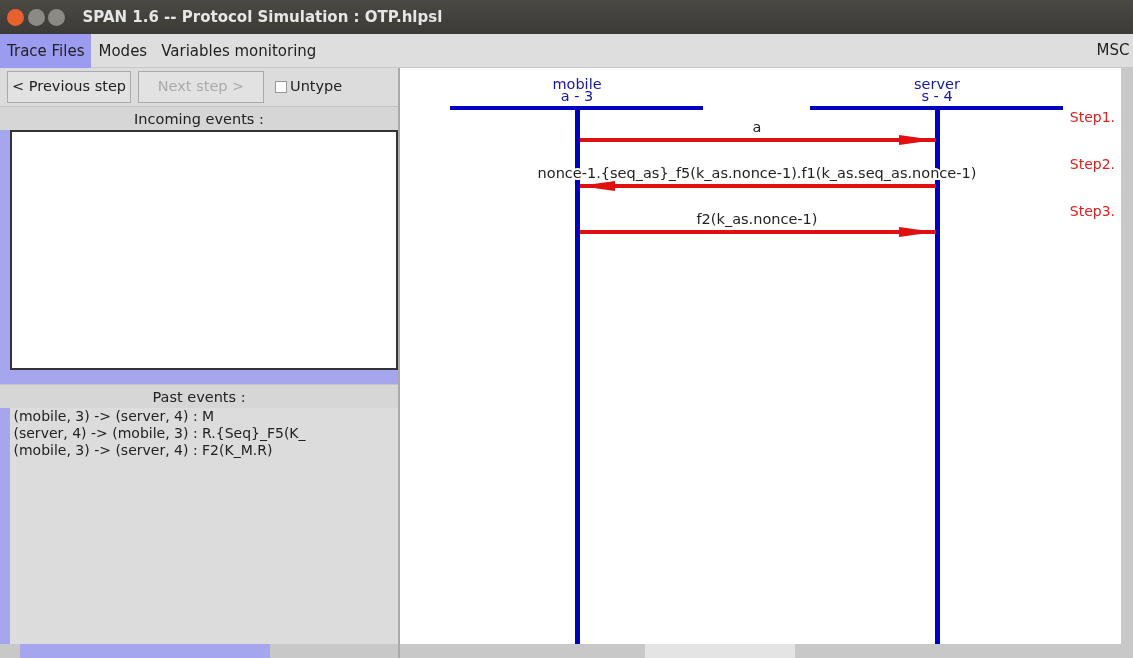 Image resolution: width=1133 pixels, height=658 pixels. Describe the element at coordinates (205, 450) in the screenshot. I see `event-row: (mobile, 3) -> (server, 4) : F2(K_M.R)` at that location.